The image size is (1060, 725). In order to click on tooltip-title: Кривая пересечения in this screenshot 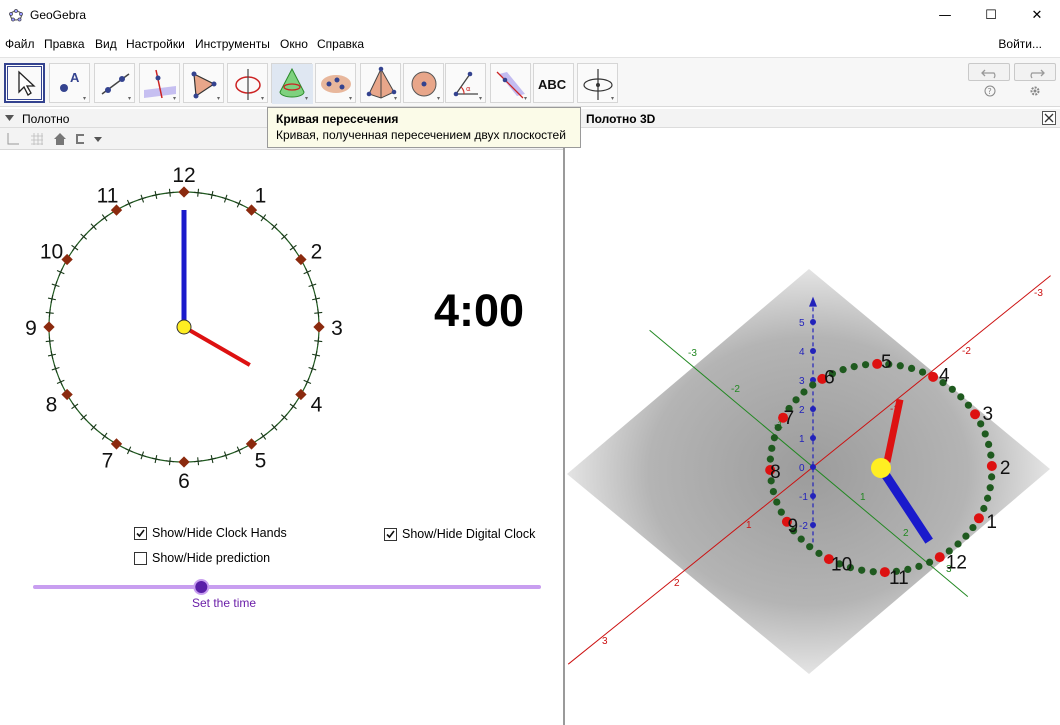, I will do `click(337, 119)`.